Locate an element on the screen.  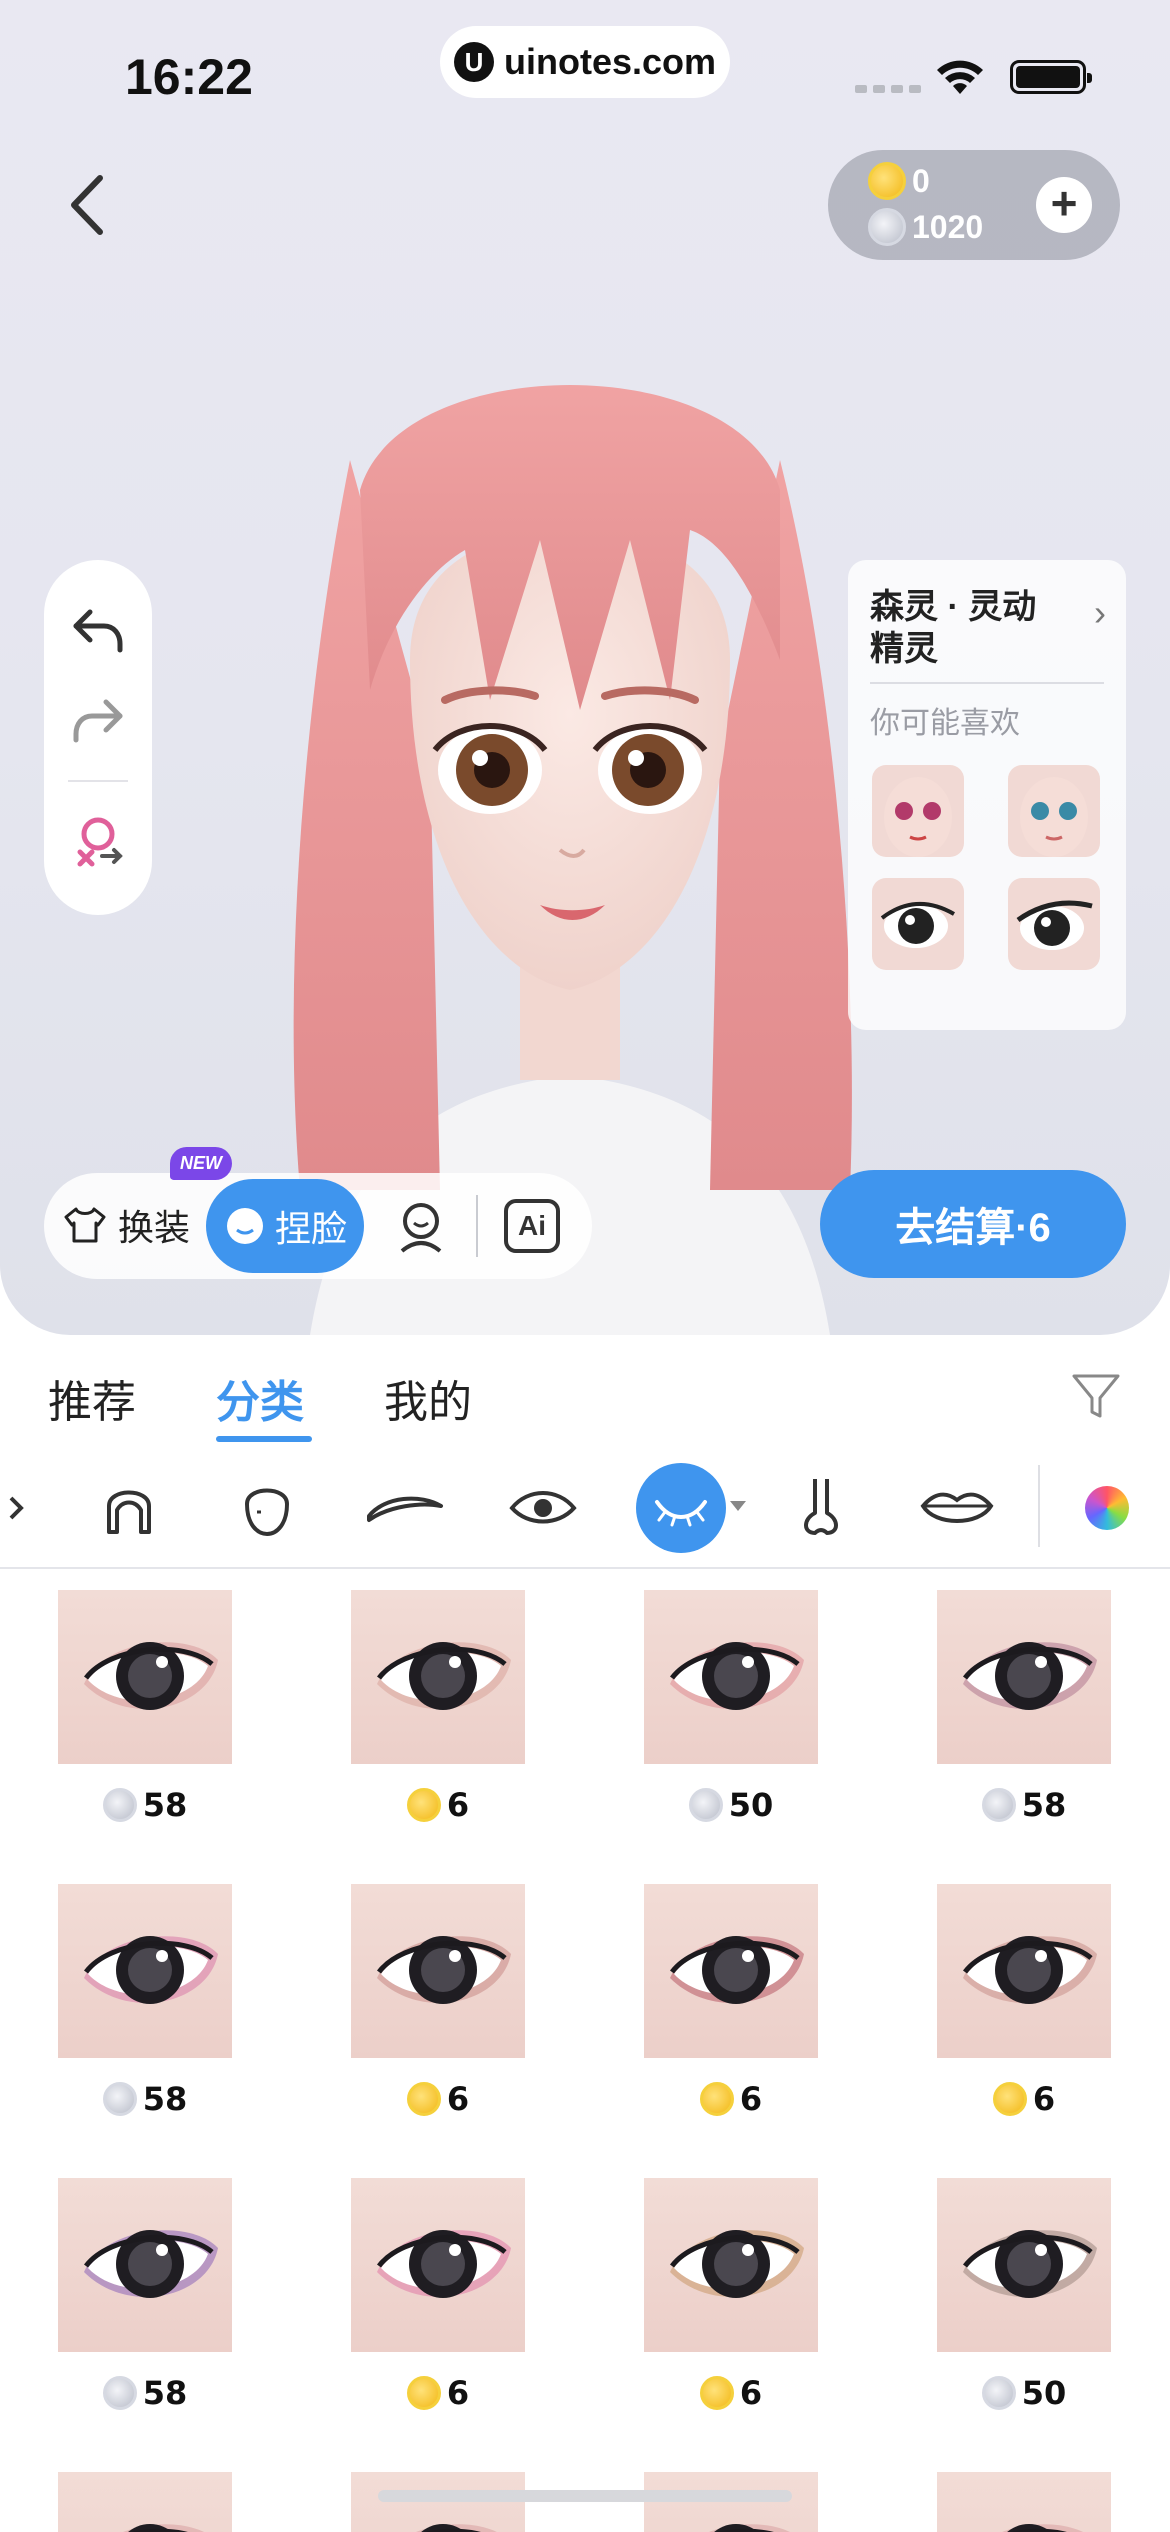
category-tabs: 推荐 分类 我的 is located at coordinates (585, 1405).